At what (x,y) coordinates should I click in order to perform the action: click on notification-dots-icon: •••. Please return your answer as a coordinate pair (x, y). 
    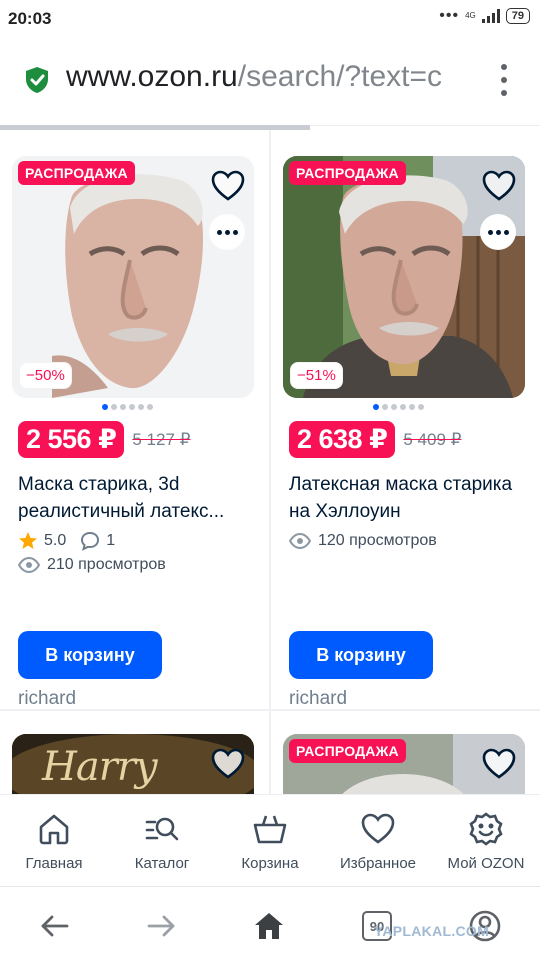
    Looking at the image, I should click on (449, 15).